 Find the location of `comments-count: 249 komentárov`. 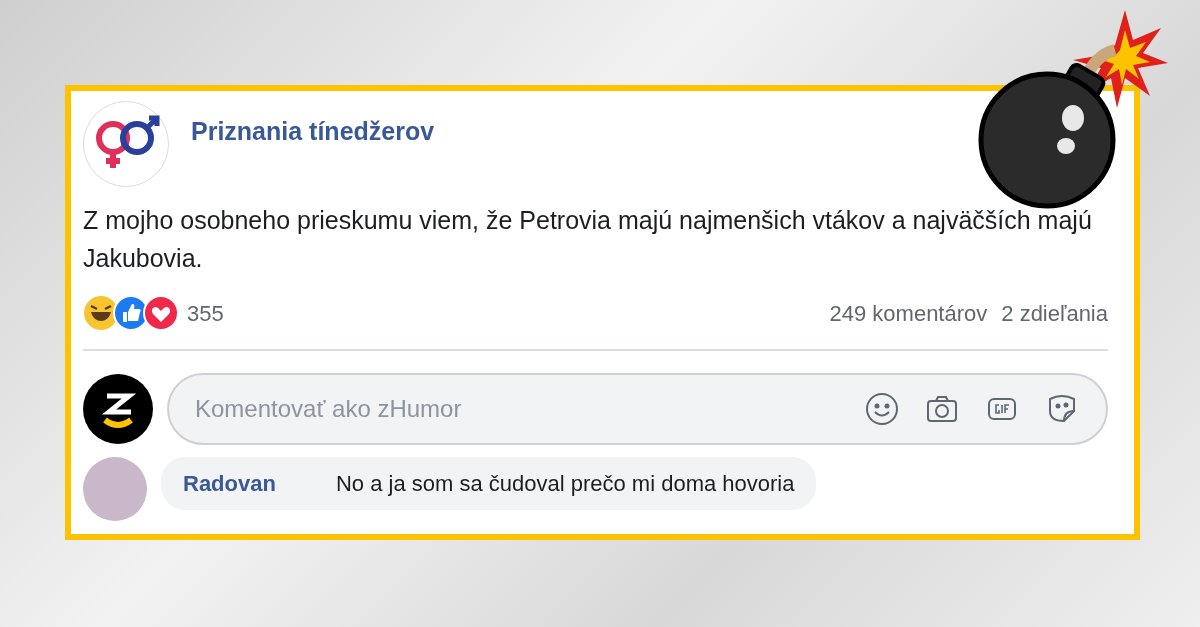

comments-count: 249 komentárov is located at coordinates (908, 313).